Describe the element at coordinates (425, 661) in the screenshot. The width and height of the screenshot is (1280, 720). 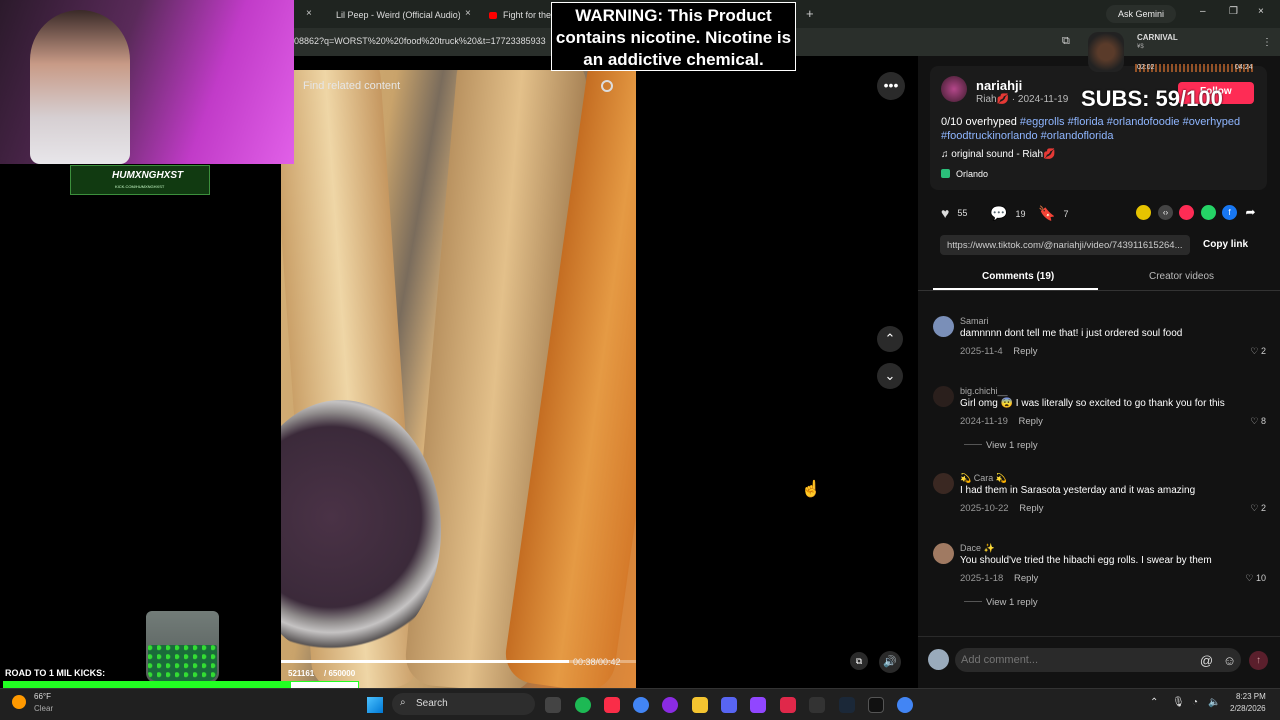
I see `video-progress-fill` at that location.